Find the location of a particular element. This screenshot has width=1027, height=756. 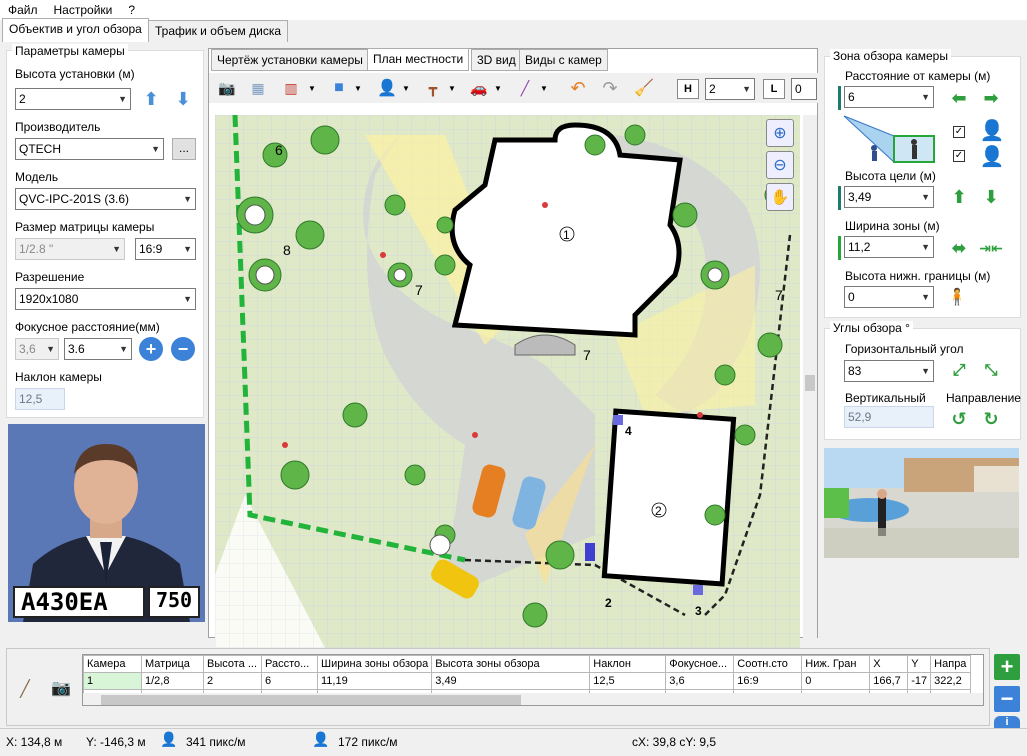

col-header: Напра is located at coordinates (951, 664).